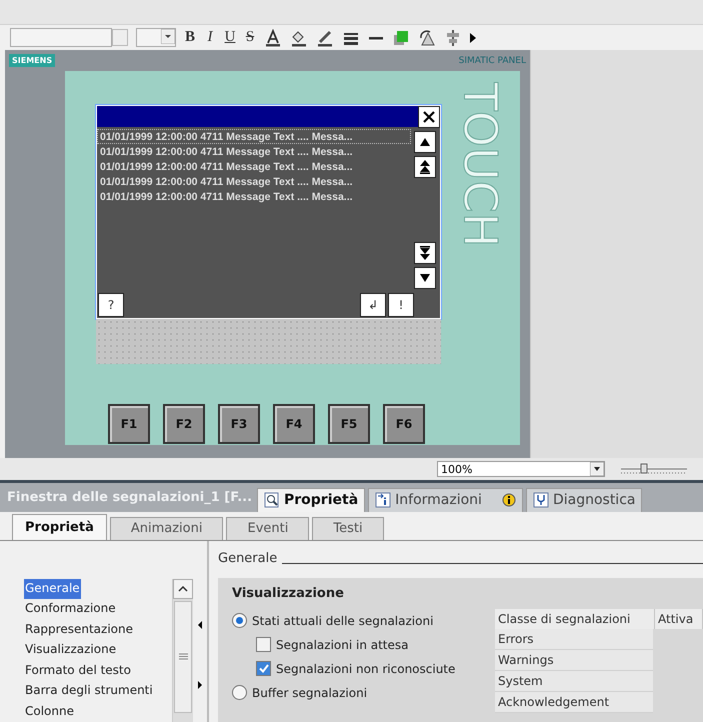  I want to click on page-down-icon, so click(425, 253).